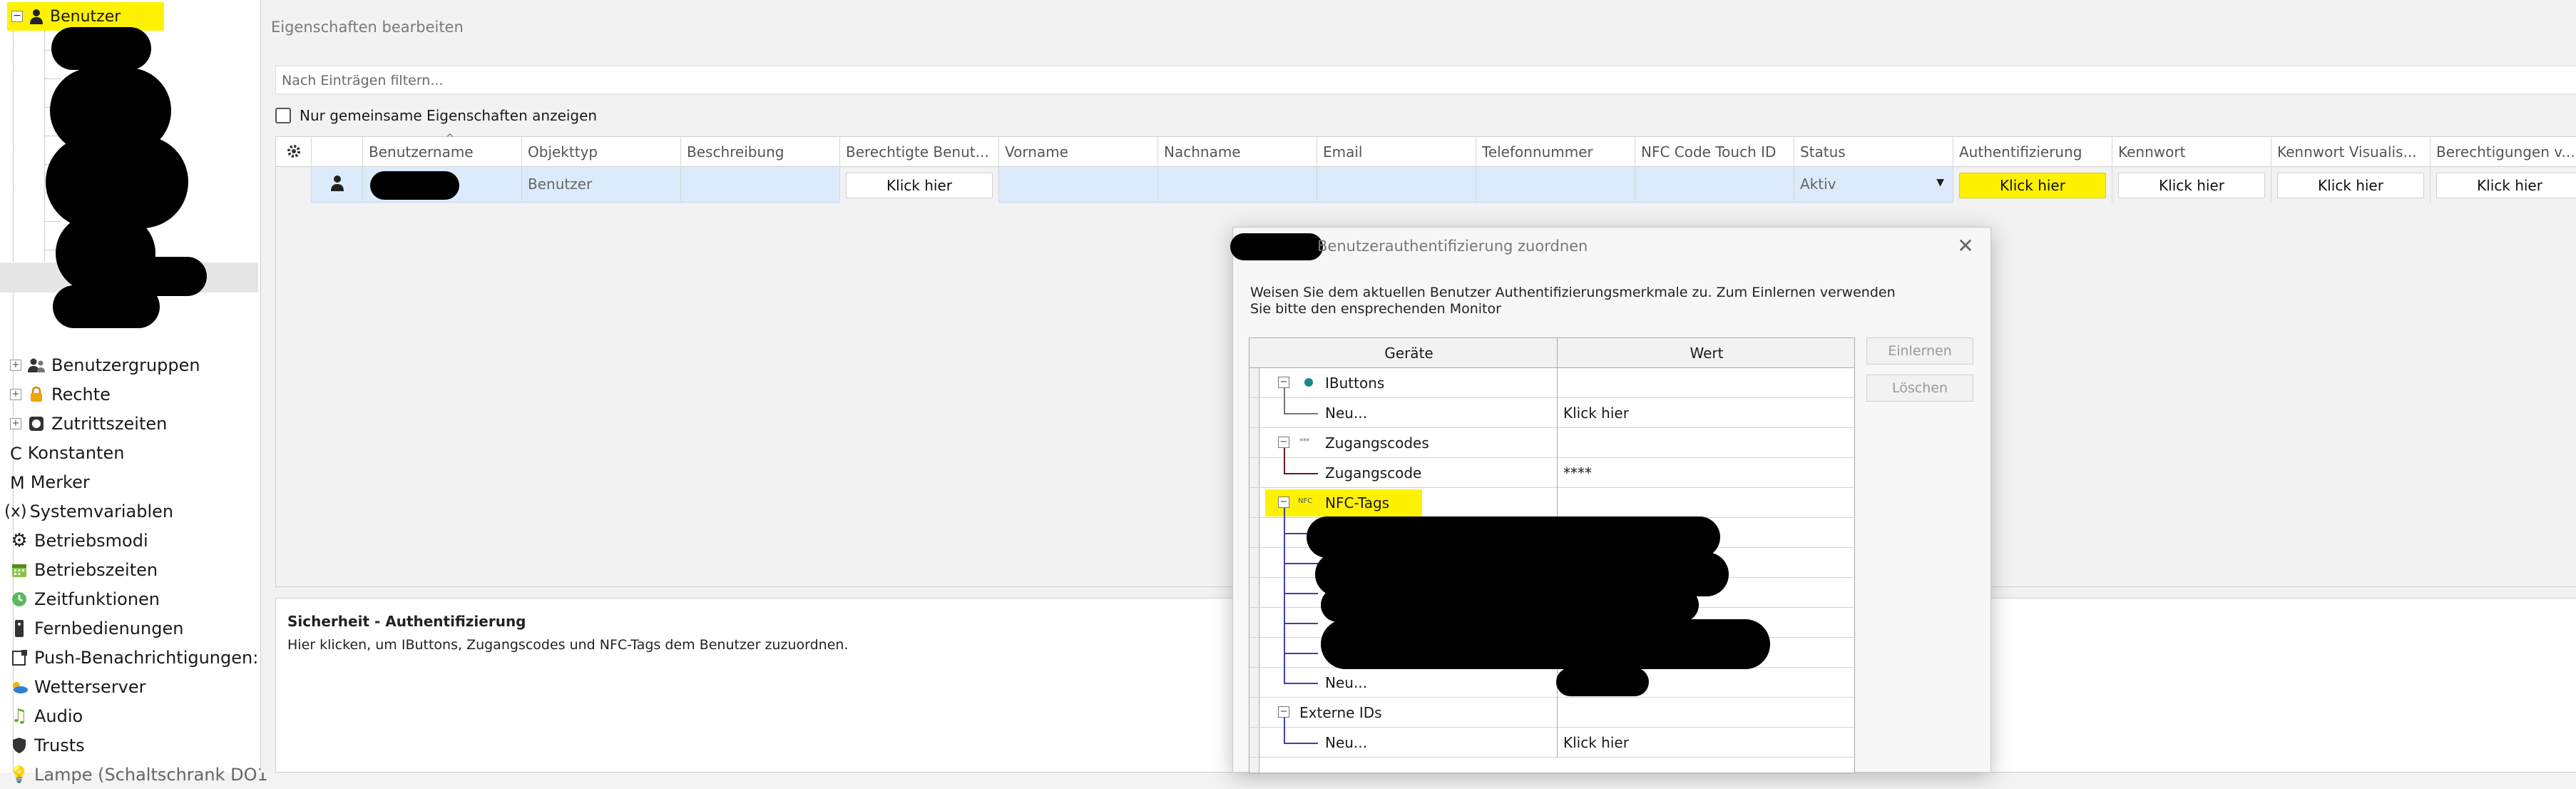 The height and width of the screenshot is (789, 2576). I want to click on kennwort-vis-button: Klick hier, so click(2350, 185).